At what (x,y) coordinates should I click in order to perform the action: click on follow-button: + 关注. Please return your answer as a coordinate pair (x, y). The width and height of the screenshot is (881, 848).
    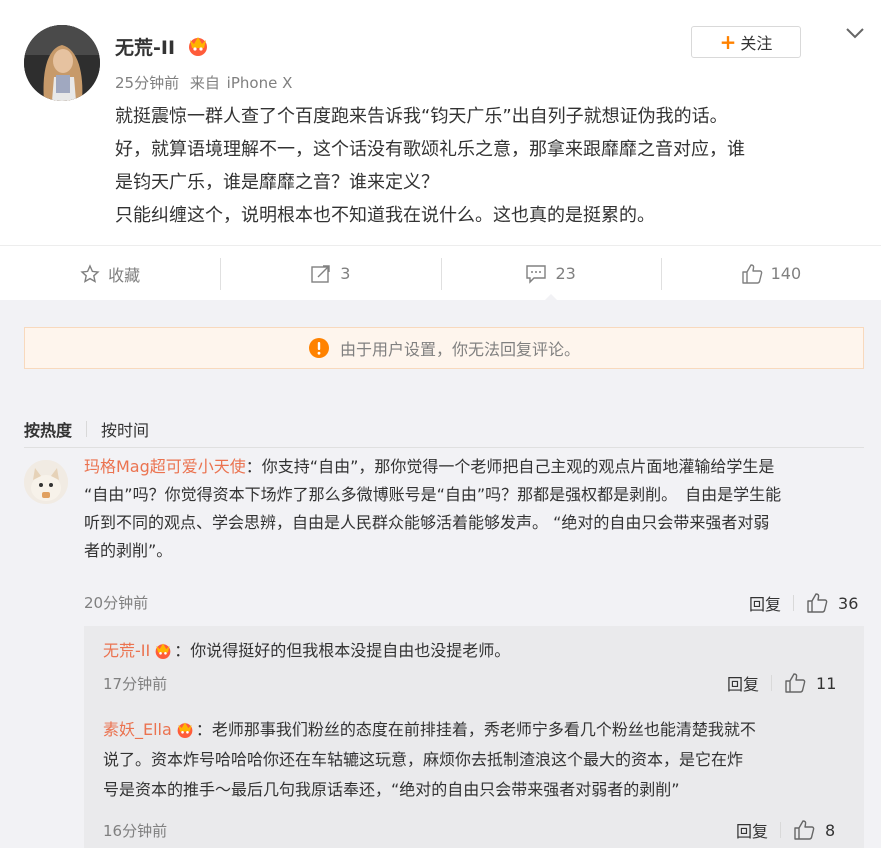
    Looking at the image, I should click on (746, 42).